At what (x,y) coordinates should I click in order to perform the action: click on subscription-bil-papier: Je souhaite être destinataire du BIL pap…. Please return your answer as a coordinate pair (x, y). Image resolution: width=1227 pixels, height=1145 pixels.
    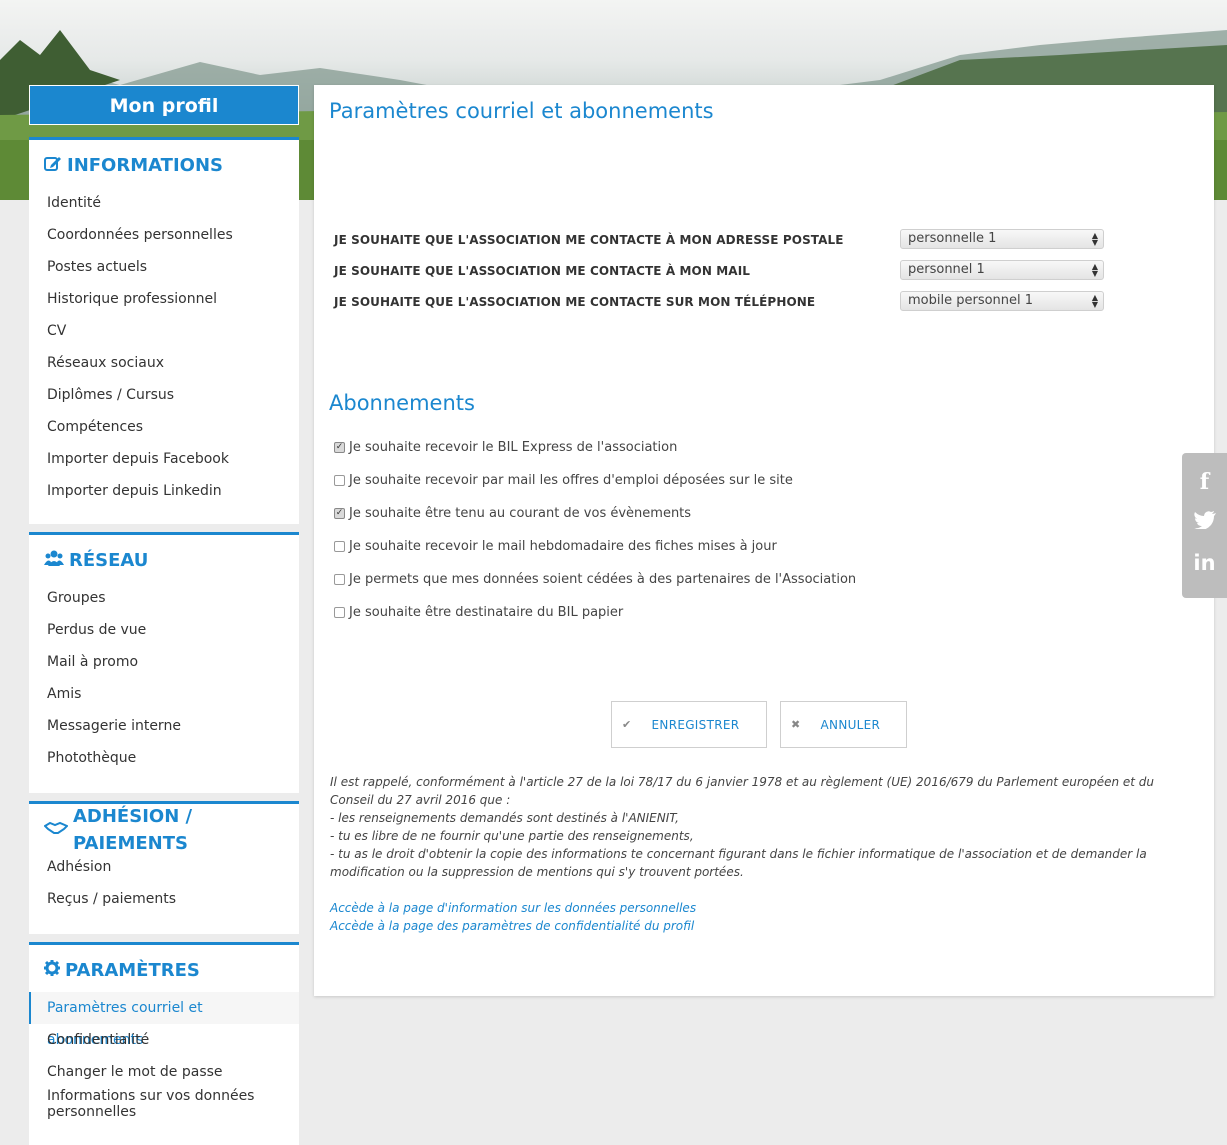
    Looking at the image, I should click on (478, 612).